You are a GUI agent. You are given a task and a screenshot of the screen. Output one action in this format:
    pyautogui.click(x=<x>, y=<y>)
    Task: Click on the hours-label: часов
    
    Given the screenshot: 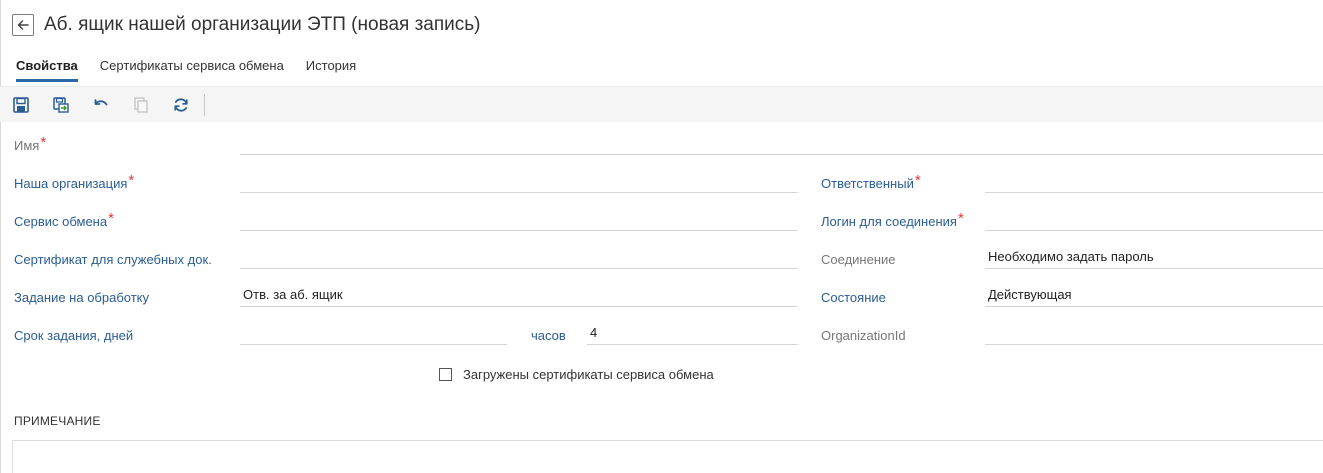 What is the action you would take?
    pyautogui.click(x=548, y=335)
    